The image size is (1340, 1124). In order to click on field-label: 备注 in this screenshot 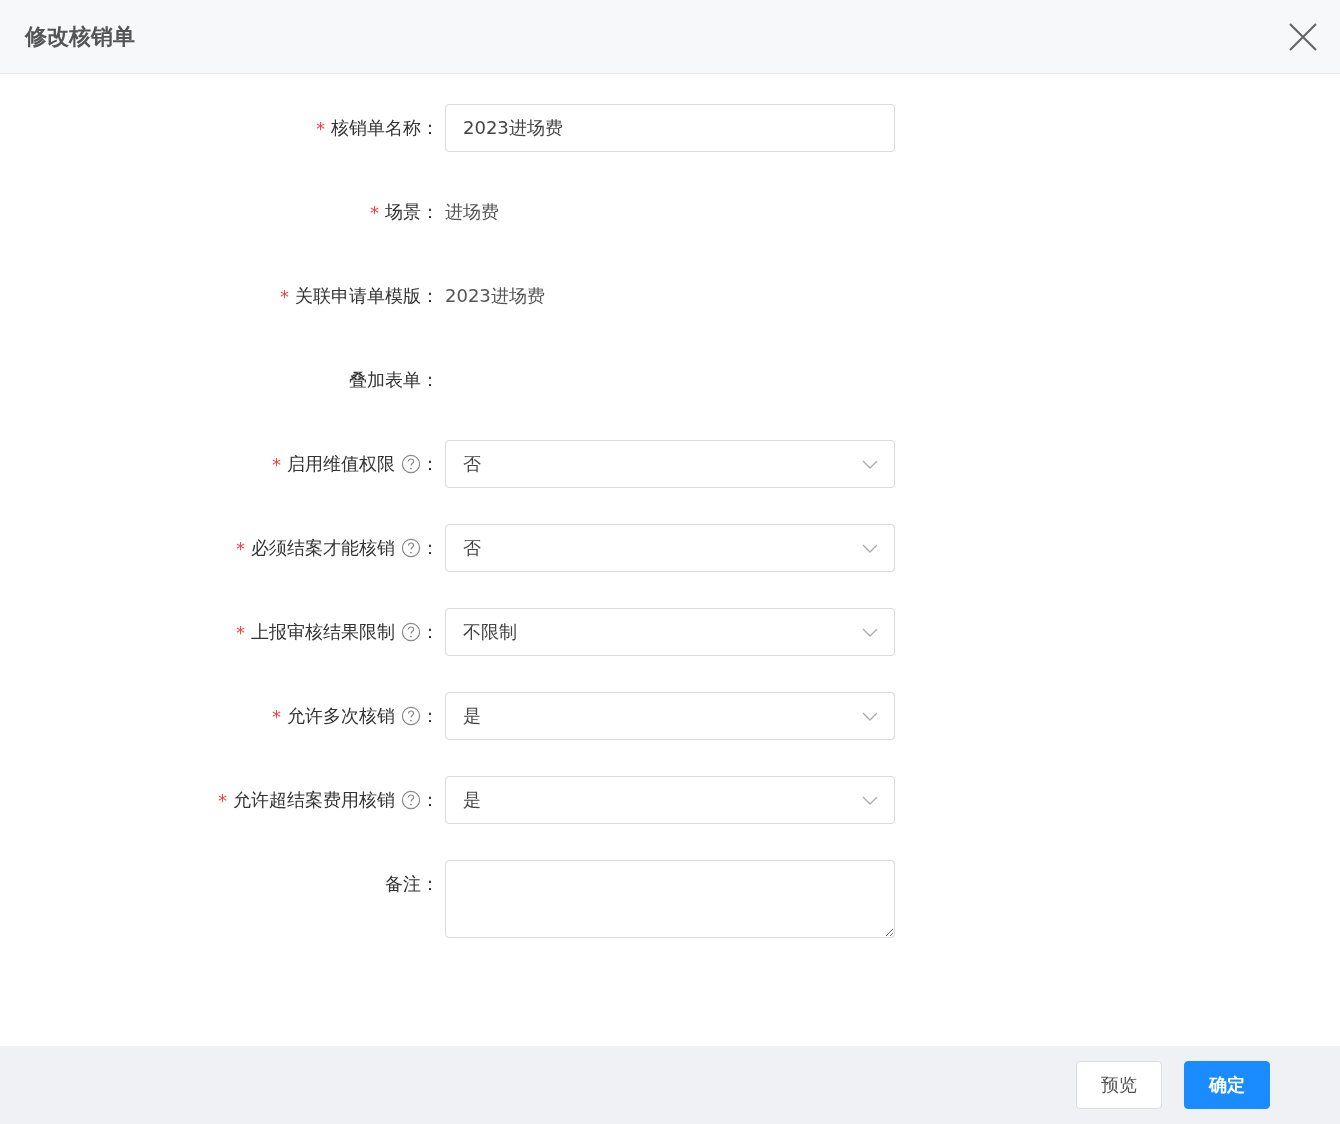, I will do `click(403, 884)`.